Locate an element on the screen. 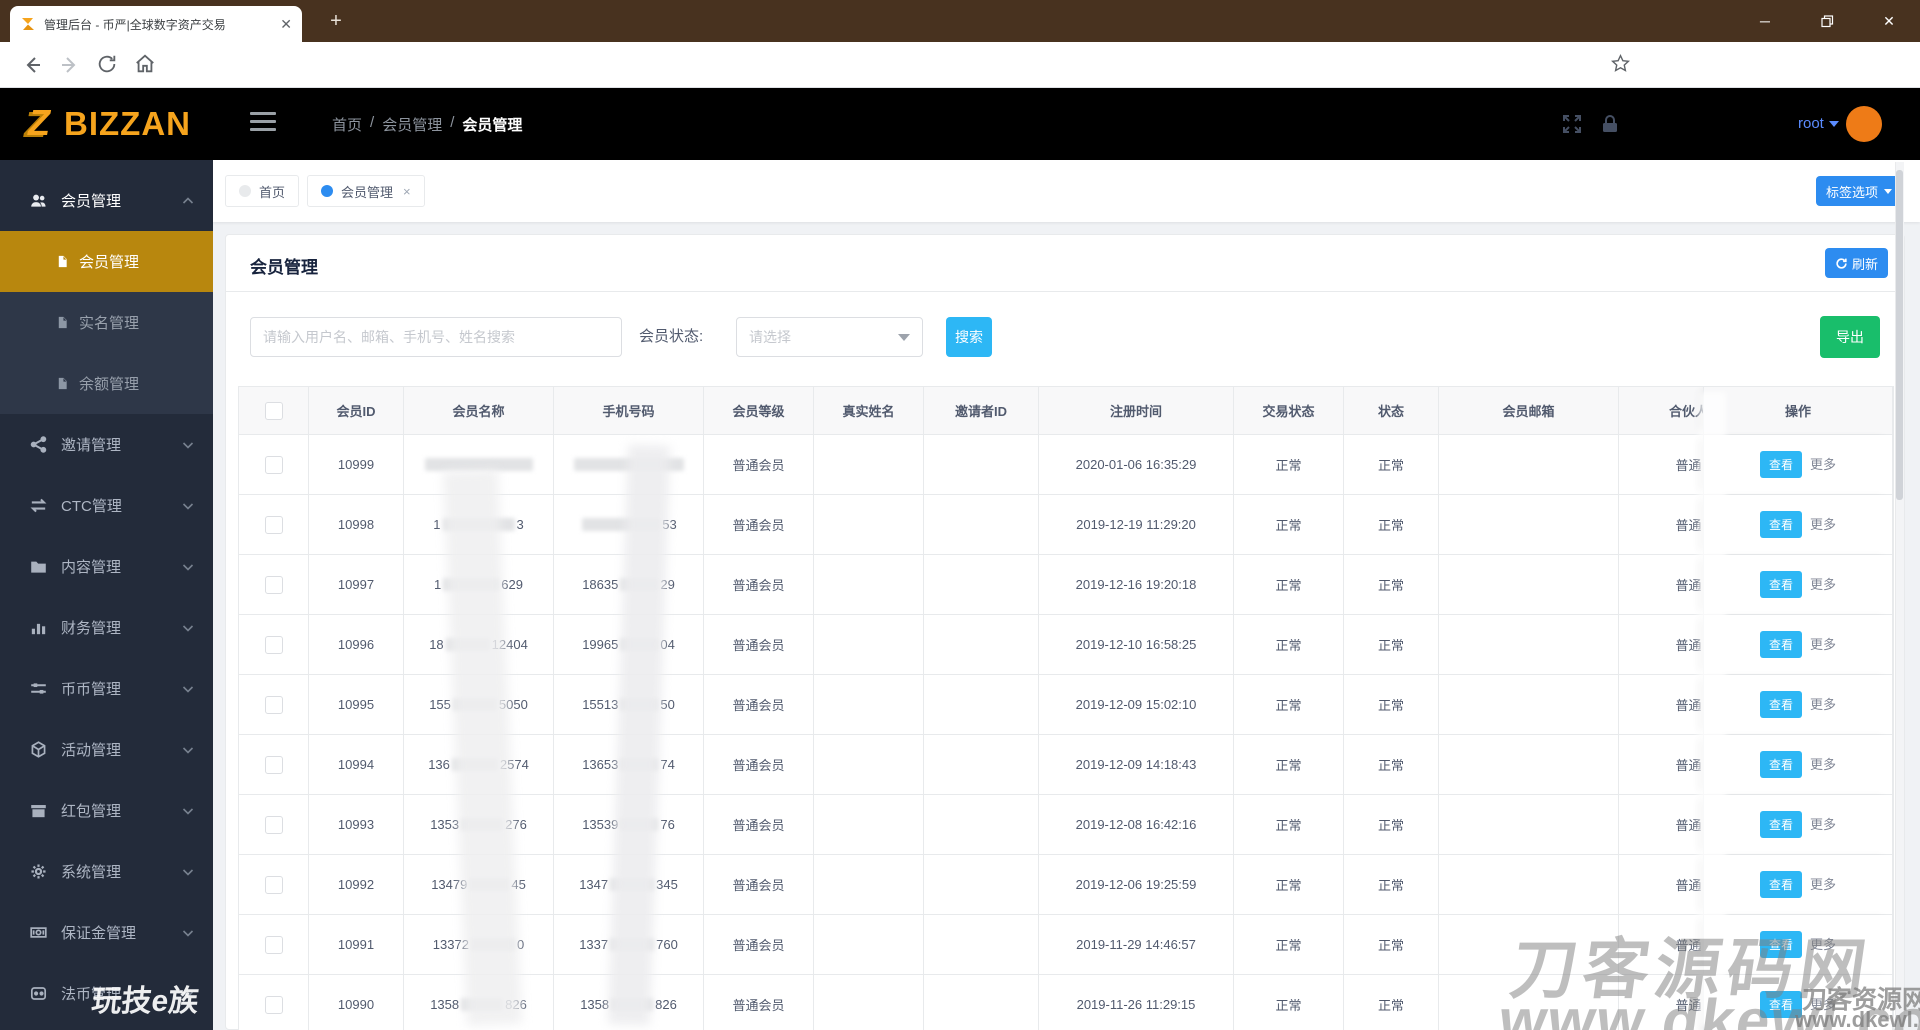 Image resolution: width=1920 pixels, height=1030 pixels. sidebar-item-5: 币币管理 is located at coordinates (106, 688).